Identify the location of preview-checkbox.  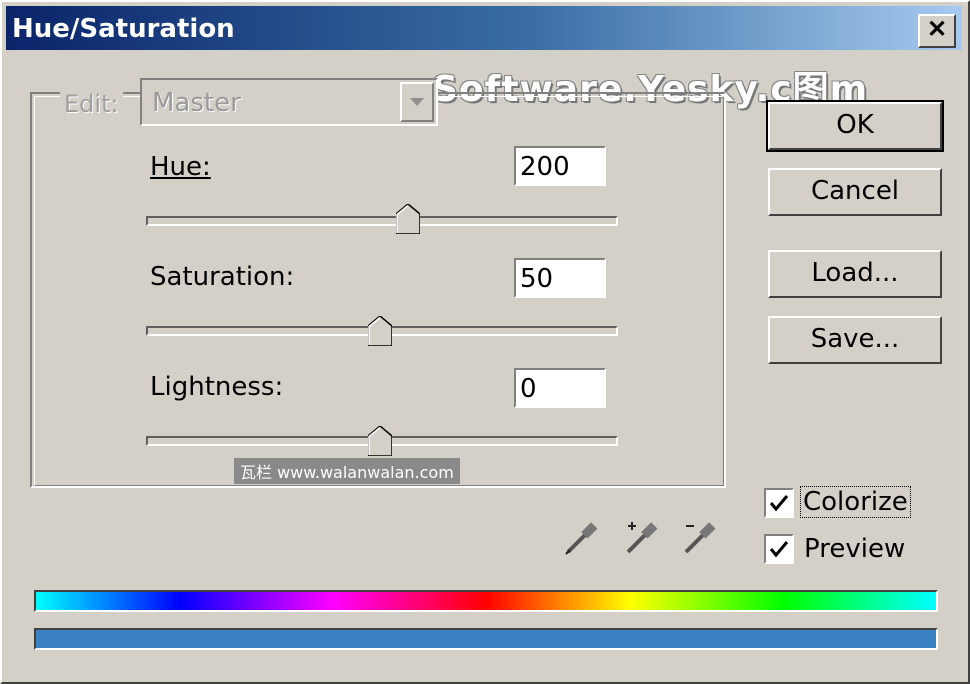
(779, 549).